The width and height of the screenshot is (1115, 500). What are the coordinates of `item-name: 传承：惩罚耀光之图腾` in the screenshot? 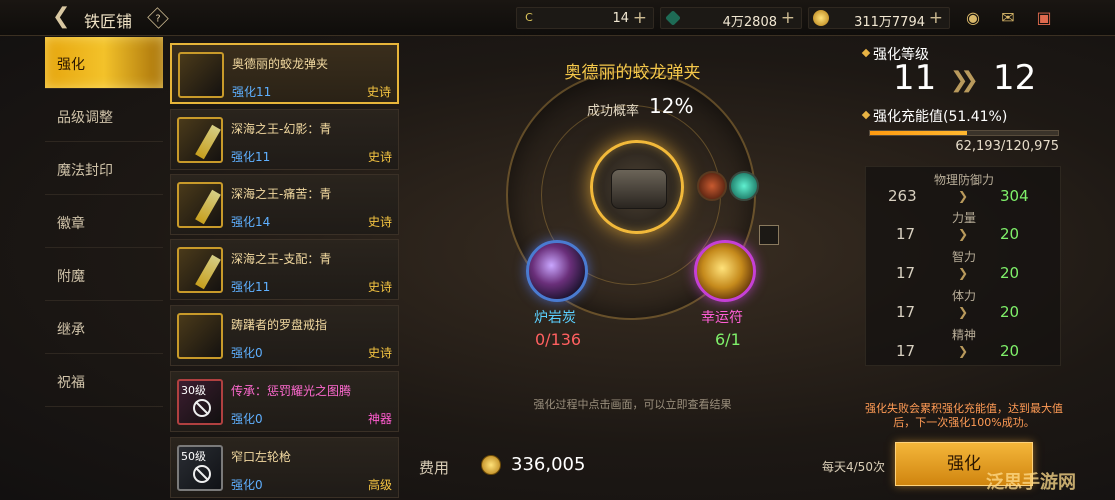 It's located at (291, 391).